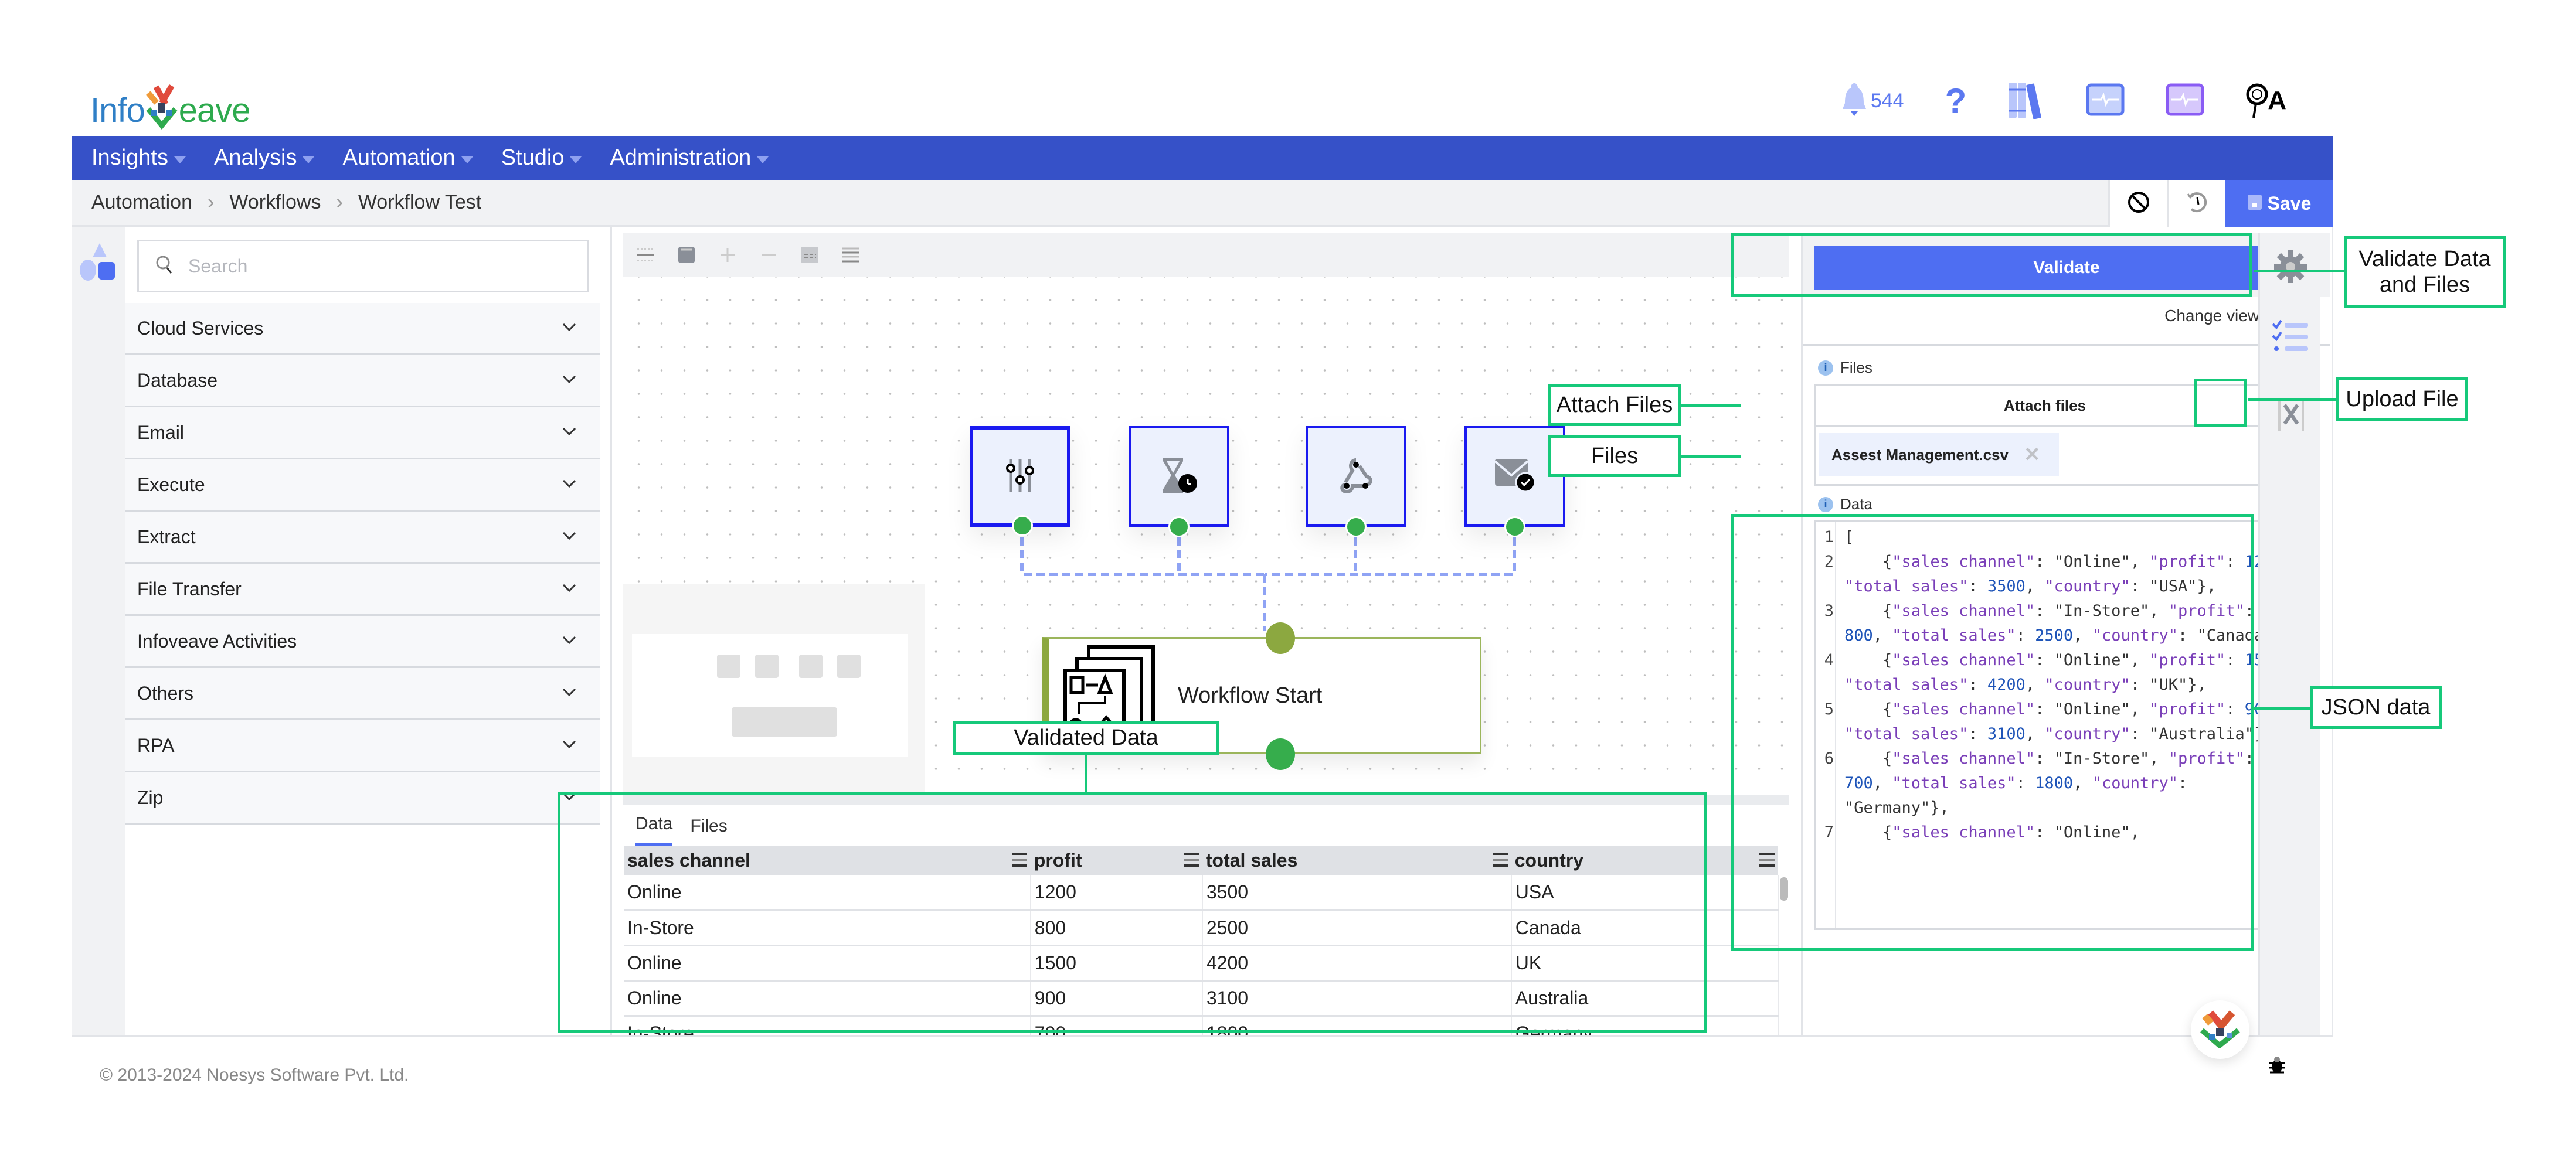 The image size is (2576, 1165). What do you see at coordinates (827, 860) in the screenshot?
I see `column-header: sales channel` at bounding box center [827, 860].